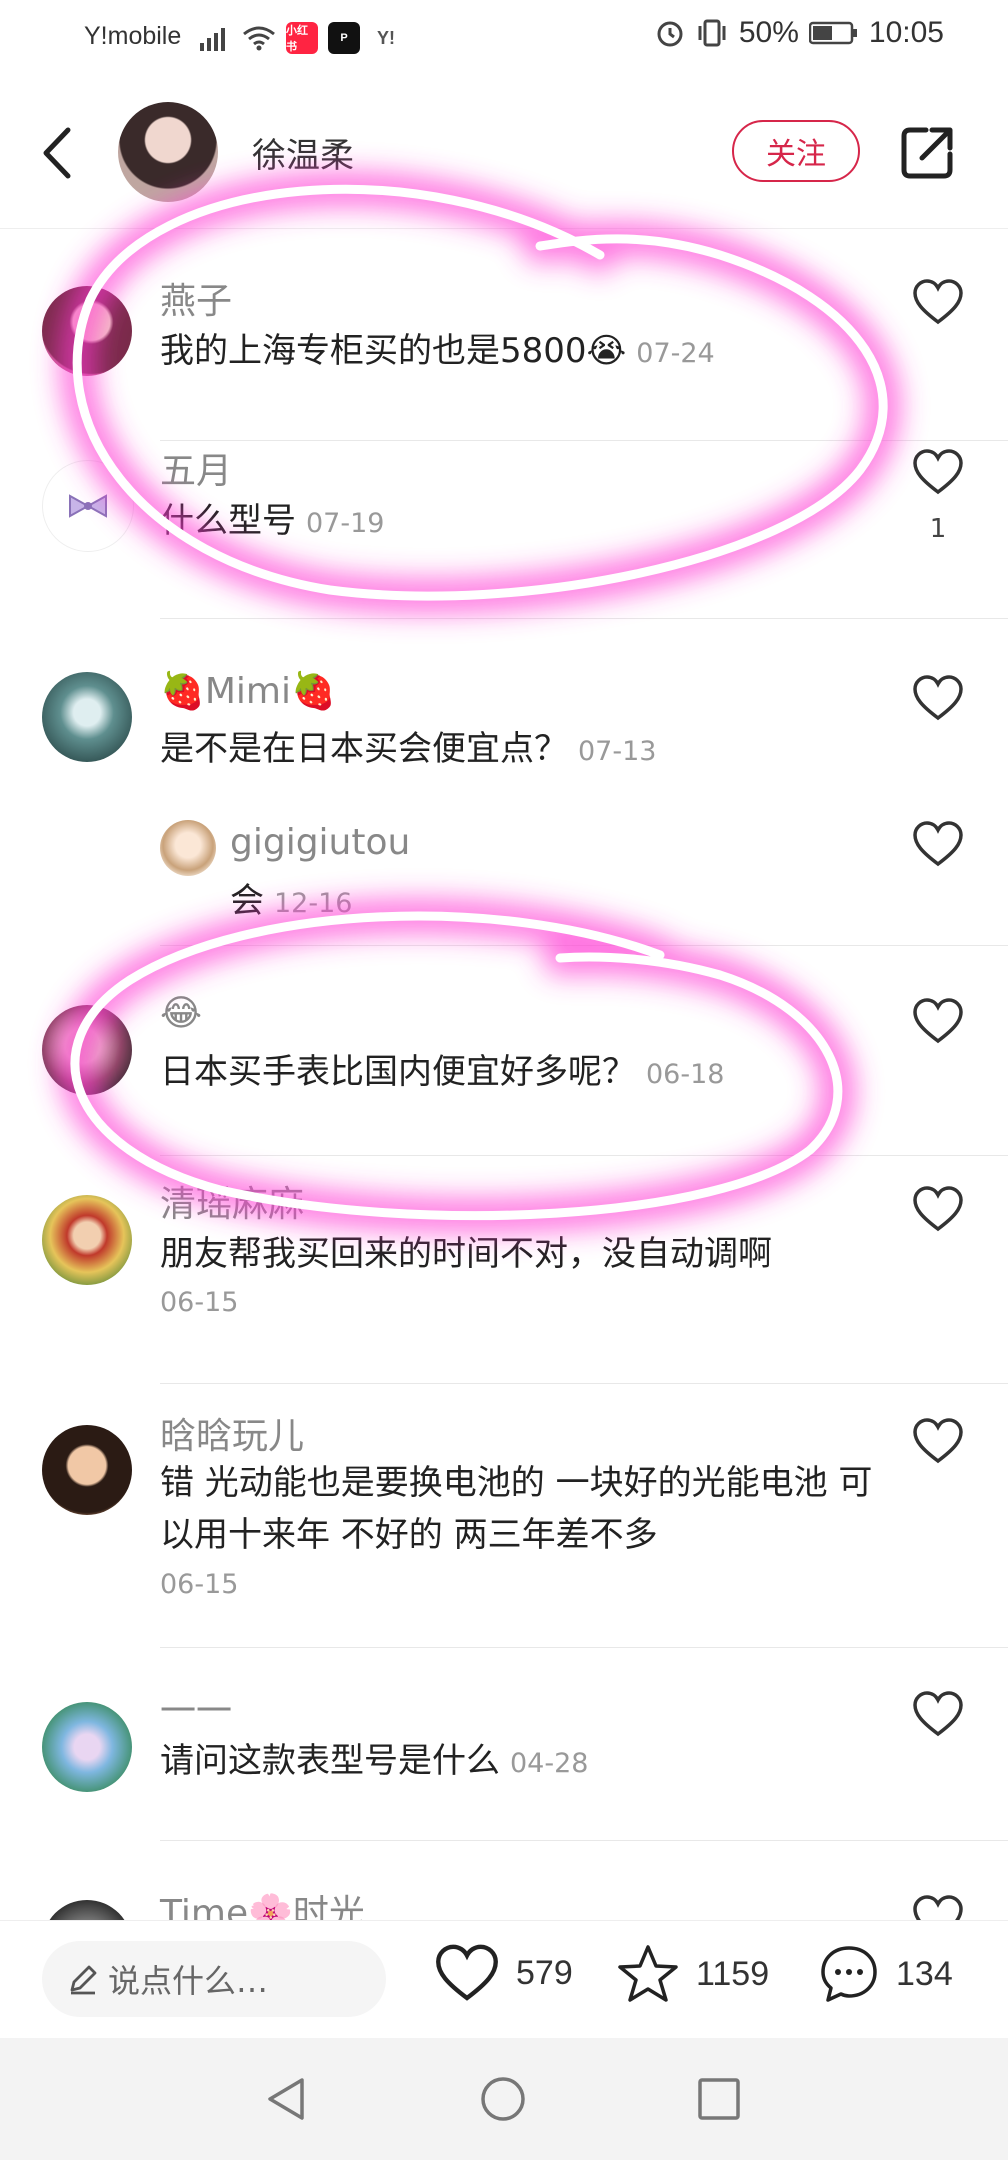 The height and width of the screenshot is (2160, 1008). Describe the element at coordinates (675, 353) in the screenshot. I see `comment-date: 07-24` at that location.